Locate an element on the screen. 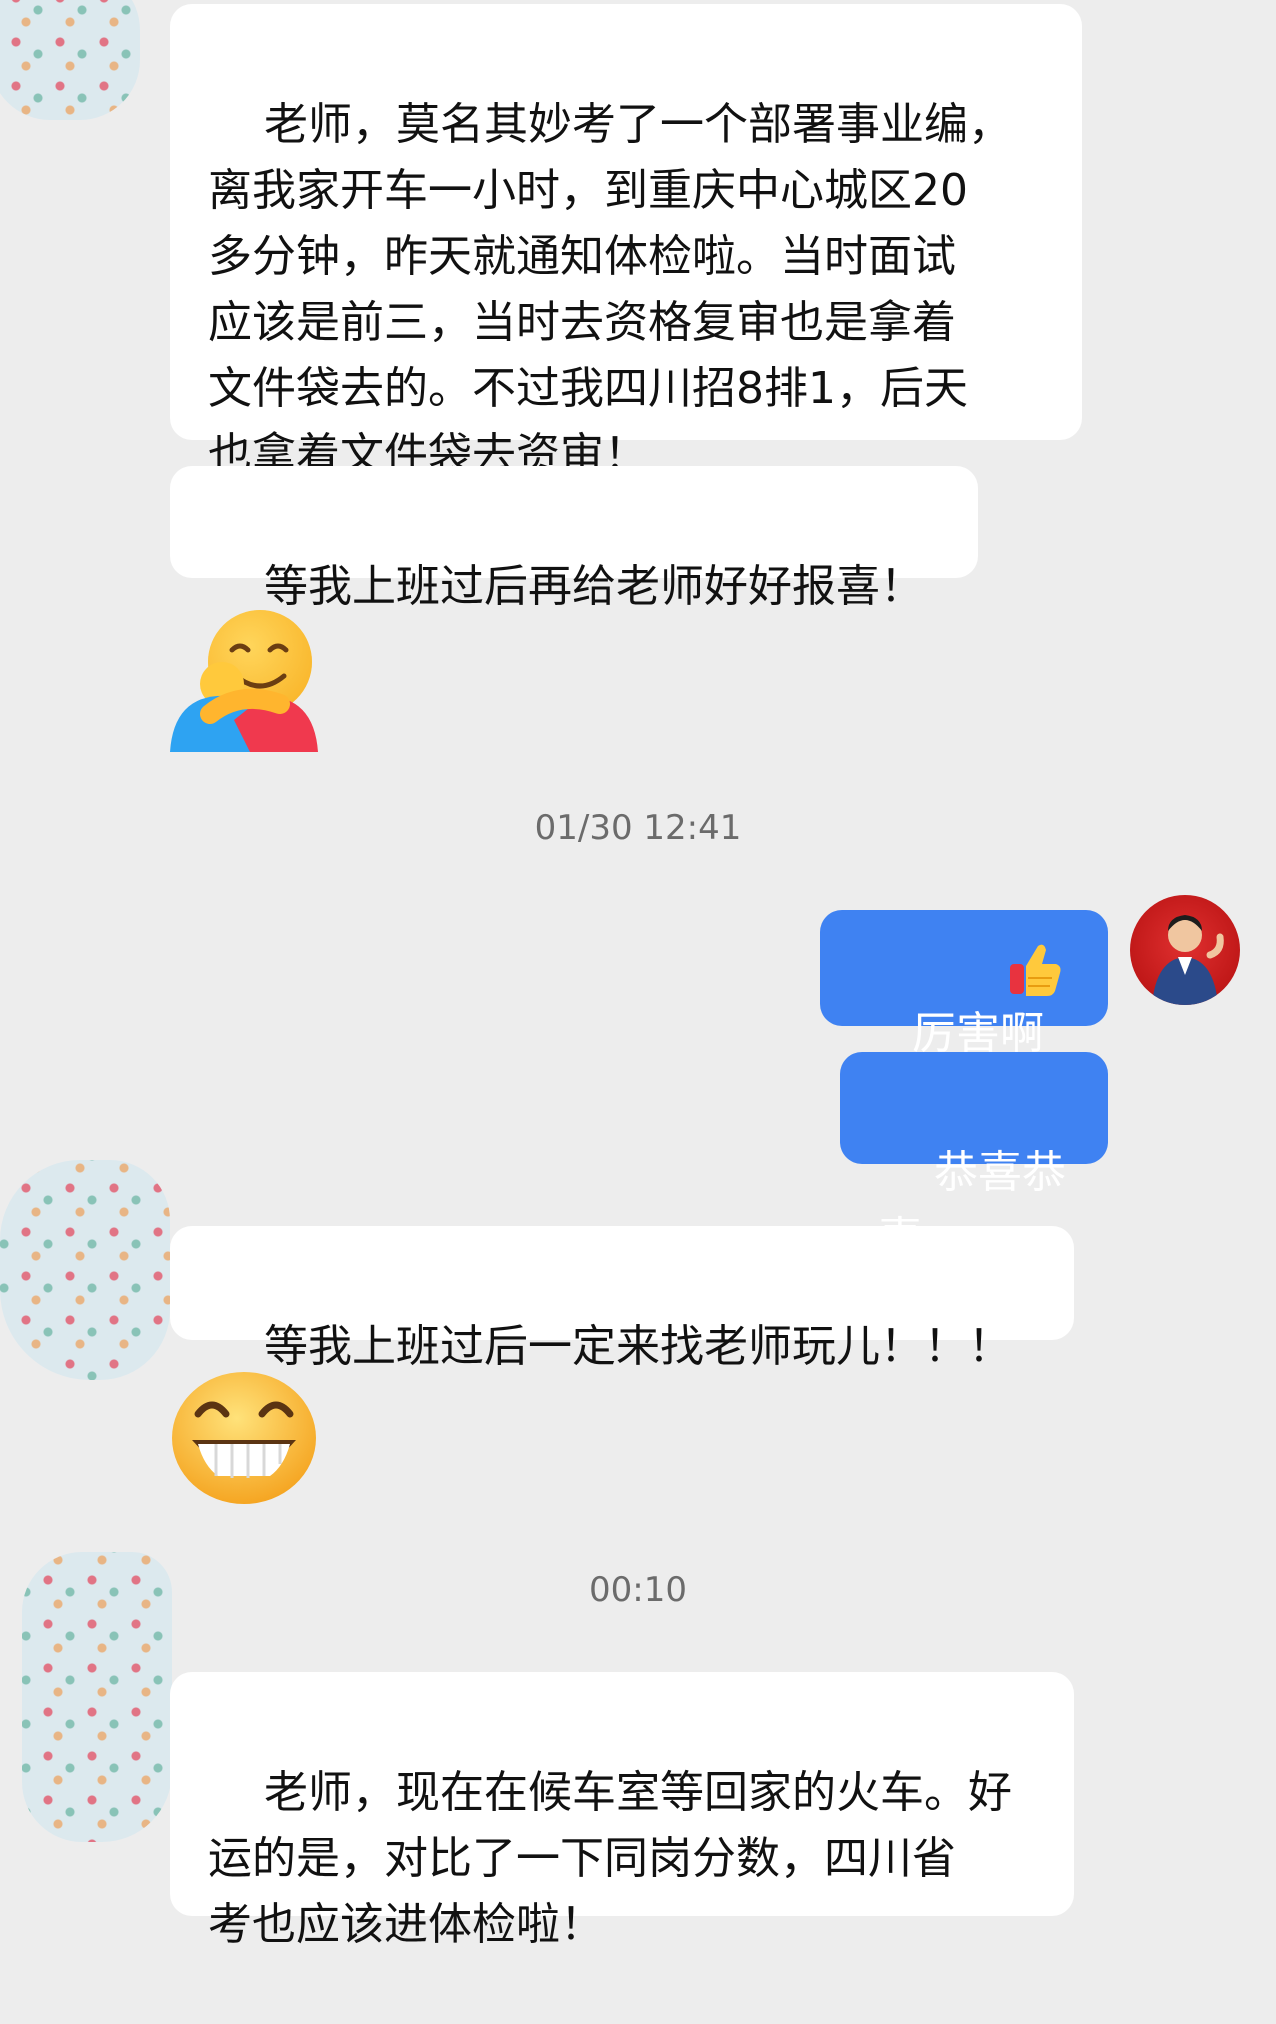  received-message-3: 等我上班过后一定来找老师玩儿！！！ is located at coordinates (622, 1299).